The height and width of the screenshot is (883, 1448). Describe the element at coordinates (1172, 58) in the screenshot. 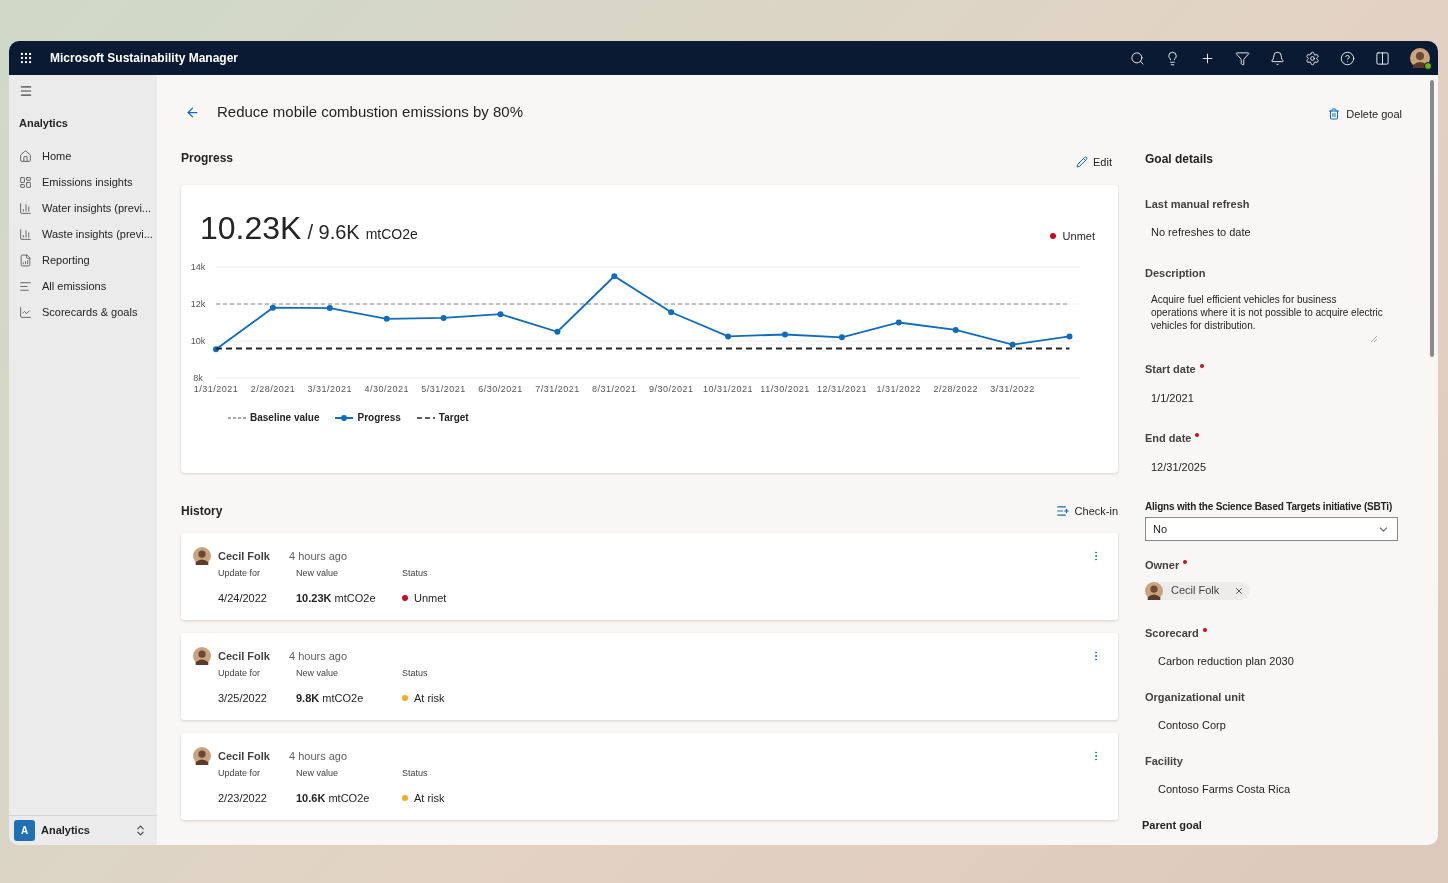

I see `lightbulb-icon` at that location.